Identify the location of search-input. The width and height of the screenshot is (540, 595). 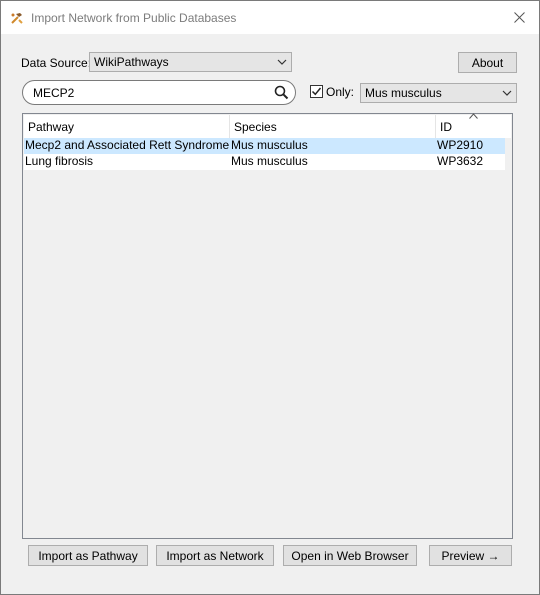
(148, 92).